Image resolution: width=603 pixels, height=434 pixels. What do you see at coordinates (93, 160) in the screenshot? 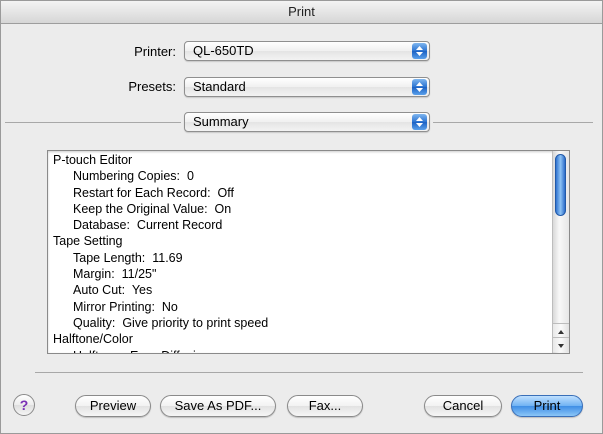
I see `summary-line: P-touch Editor` at bounding box center [93, 160].